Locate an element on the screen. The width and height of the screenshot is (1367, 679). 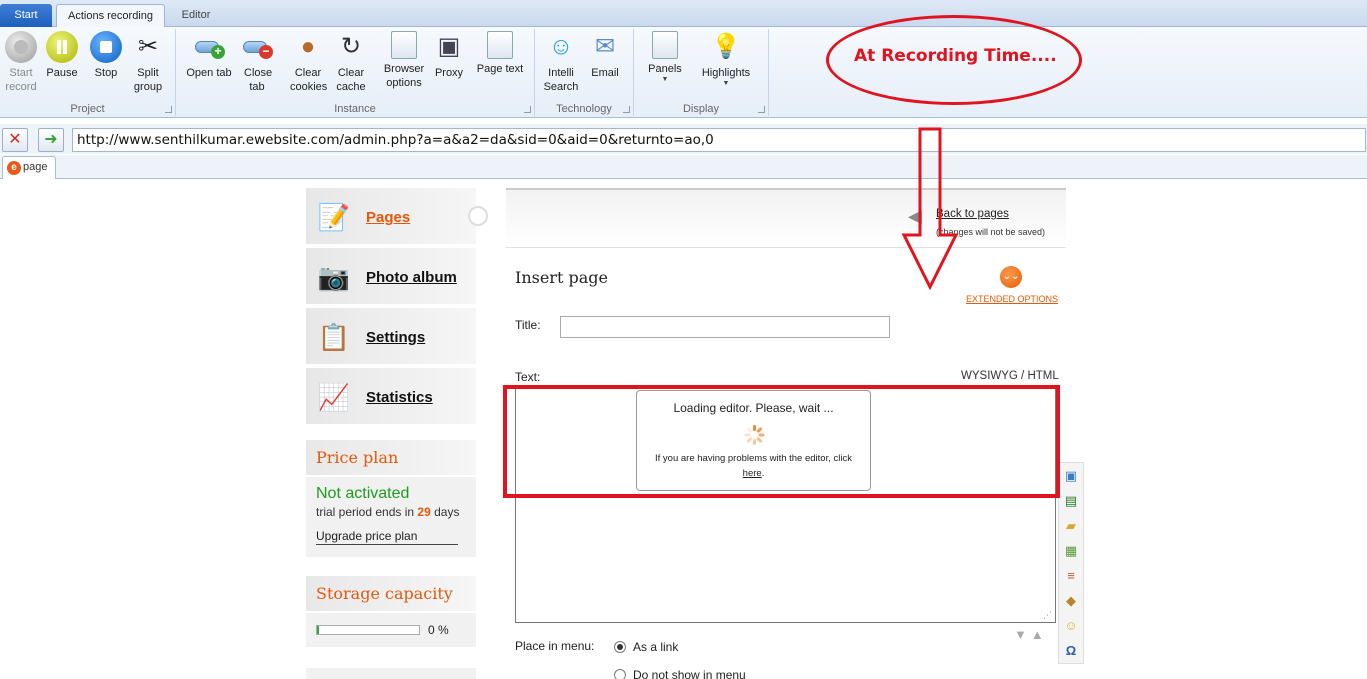
highlights-button: 💡 Highlights ▼ is located at coordinates (726, 59).